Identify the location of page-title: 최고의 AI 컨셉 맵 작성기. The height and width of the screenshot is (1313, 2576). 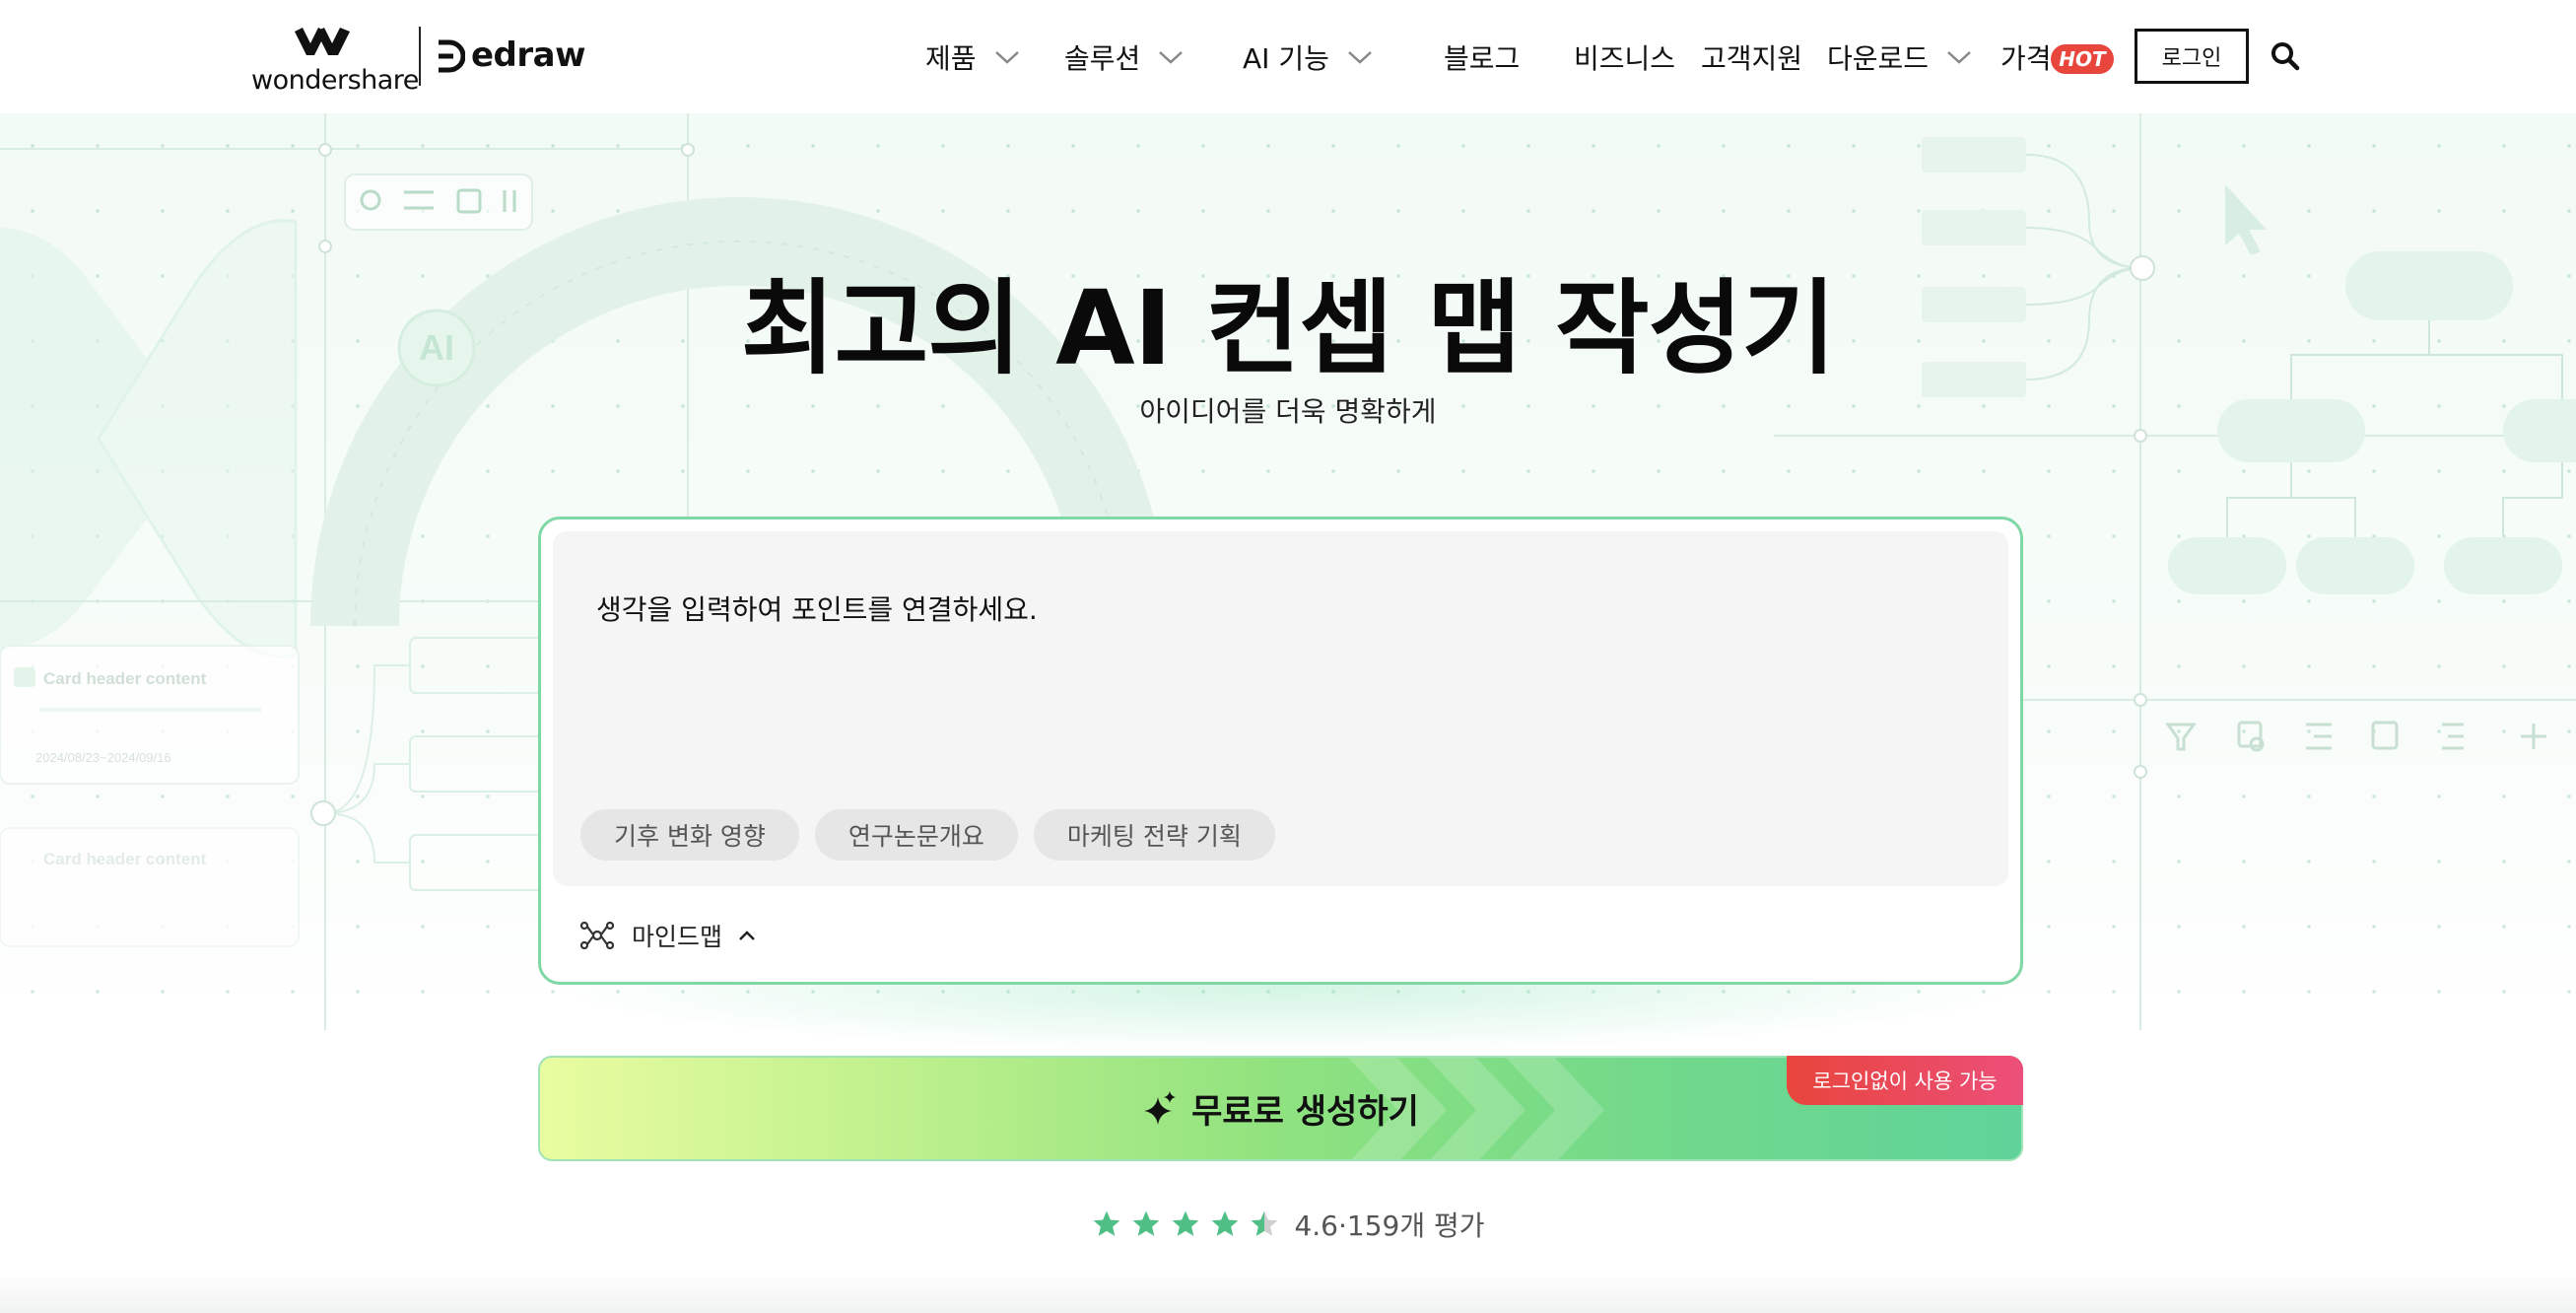
(1288, 328).